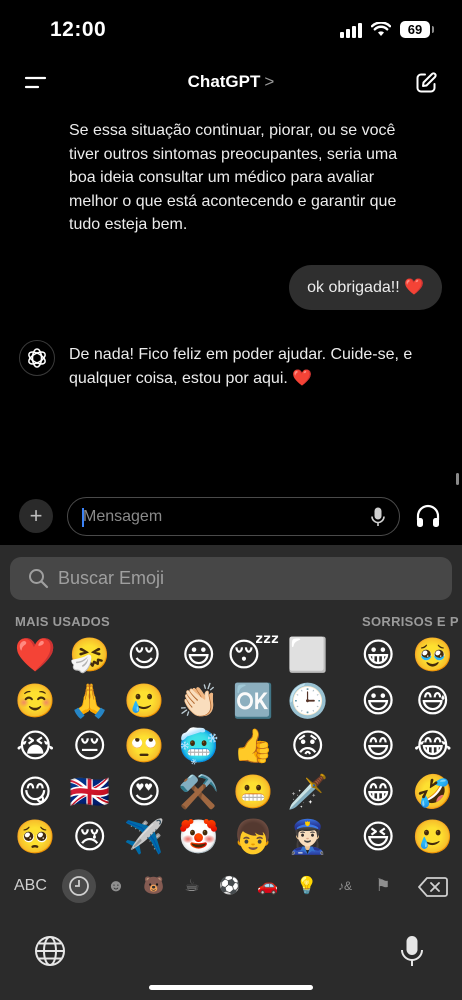 Image resolution: width=462 pixels, height=1000 pixels. I want to click on emoji-key: ✈️, so click(144, 837).